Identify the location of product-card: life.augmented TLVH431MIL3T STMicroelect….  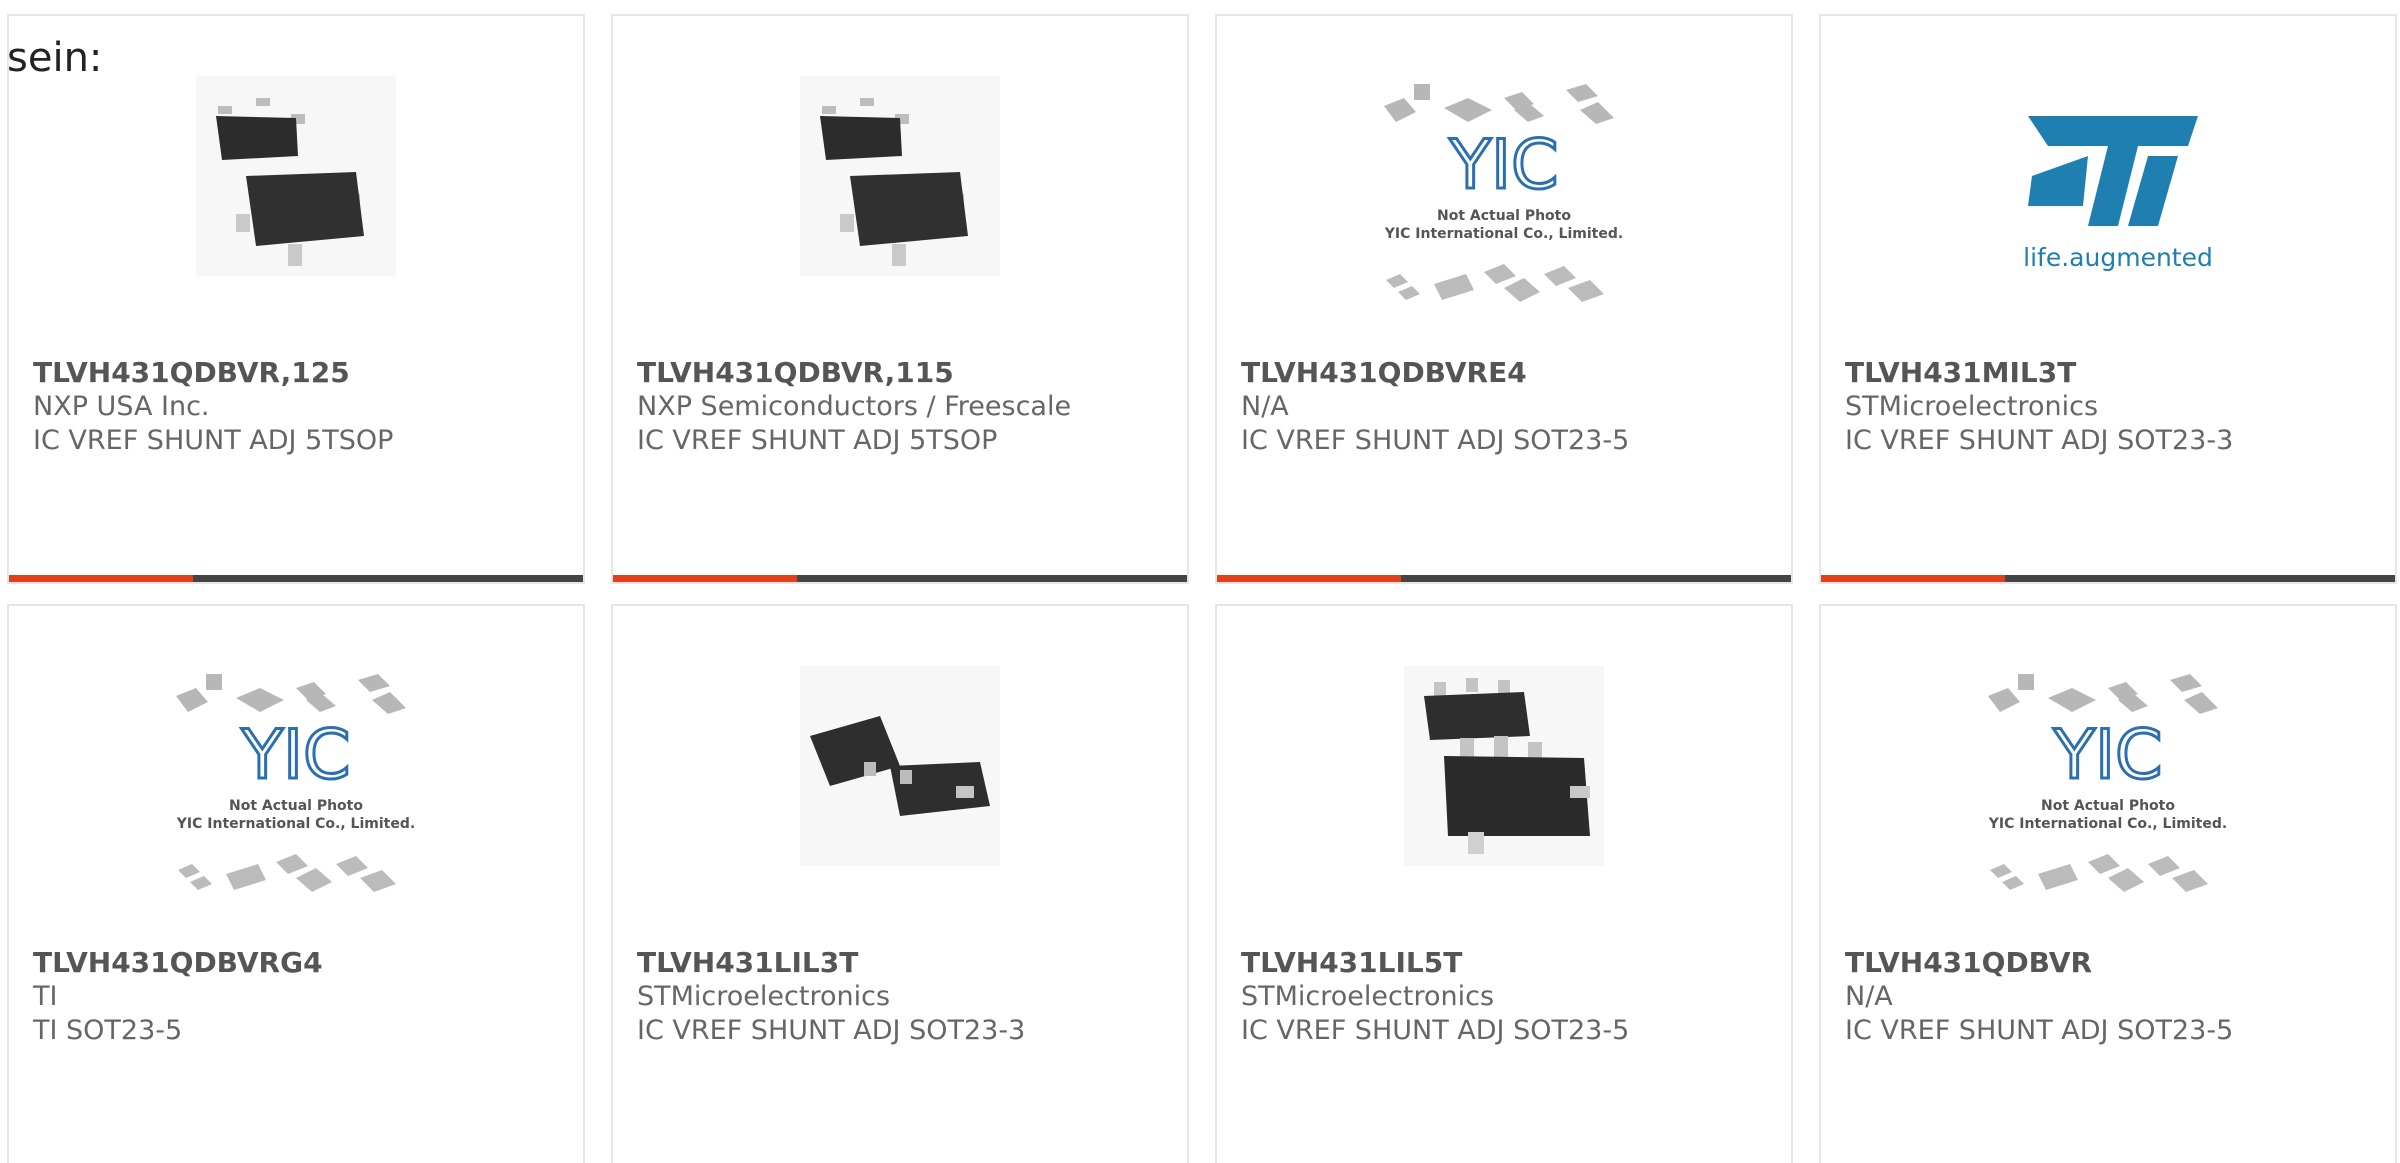
(2108, 299).